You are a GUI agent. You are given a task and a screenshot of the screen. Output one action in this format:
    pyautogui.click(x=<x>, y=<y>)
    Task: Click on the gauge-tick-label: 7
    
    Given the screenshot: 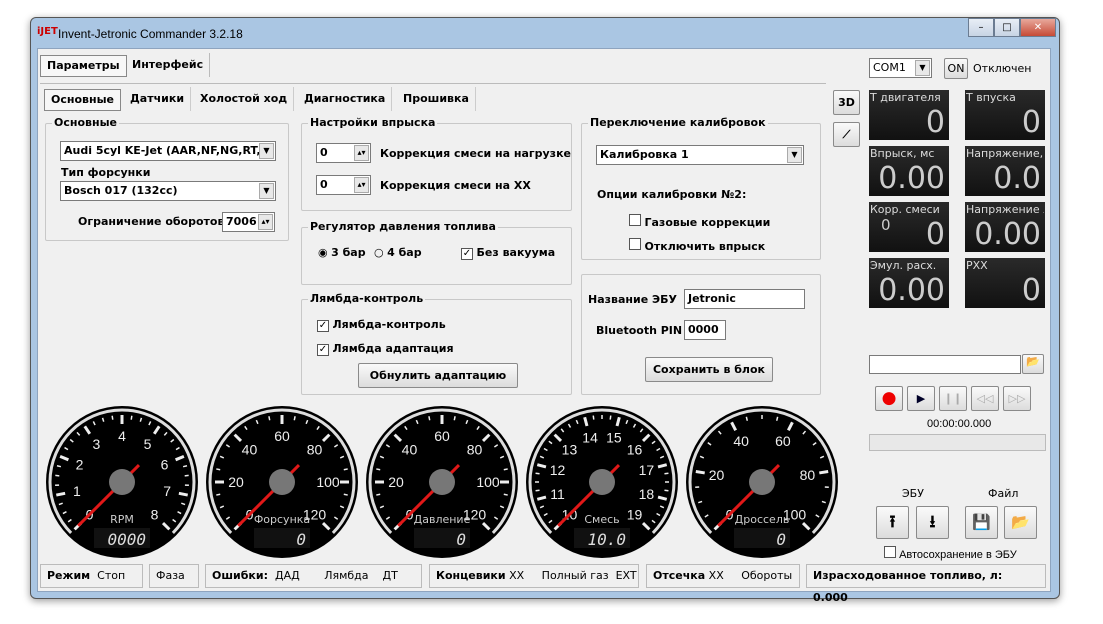 What is the action you would take?
    pyautogui.click(x=167, y=491)
    